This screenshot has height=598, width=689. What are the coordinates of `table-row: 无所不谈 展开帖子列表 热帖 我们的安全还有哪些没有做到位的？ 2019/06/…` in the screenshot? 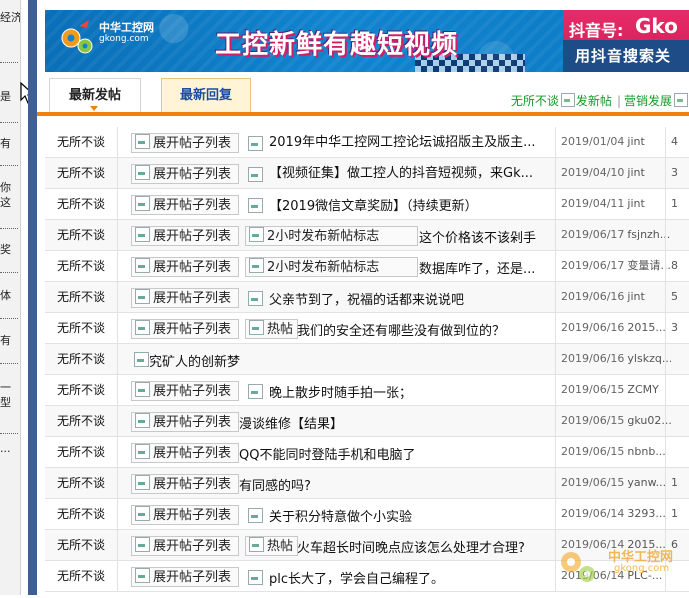 It's located at (367, 328).